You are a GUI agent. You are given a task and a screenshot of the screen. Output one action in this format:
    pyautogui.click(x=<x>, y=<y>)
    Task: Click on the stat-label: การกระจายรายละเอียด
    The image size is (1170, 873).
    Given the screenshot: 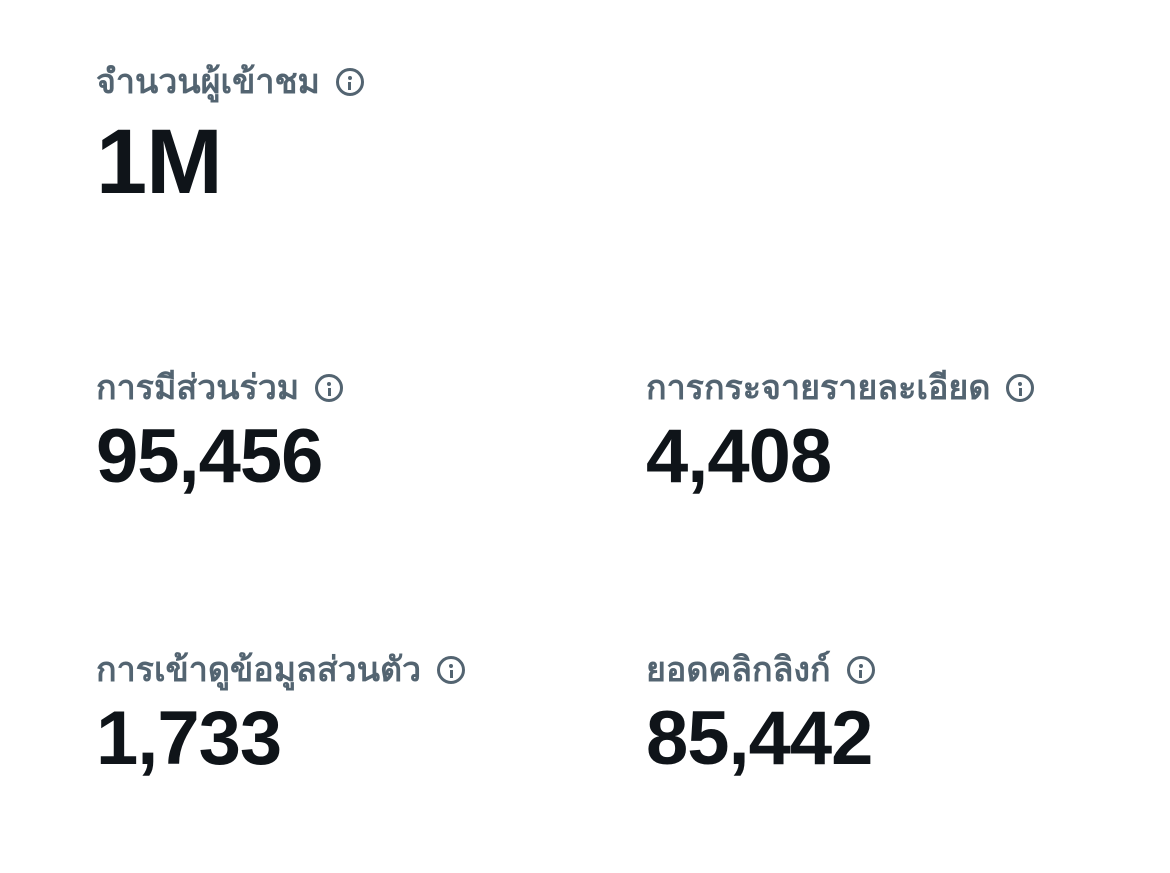 What is the action you would take?
    pyautogui.click(x=818, y=388)
    